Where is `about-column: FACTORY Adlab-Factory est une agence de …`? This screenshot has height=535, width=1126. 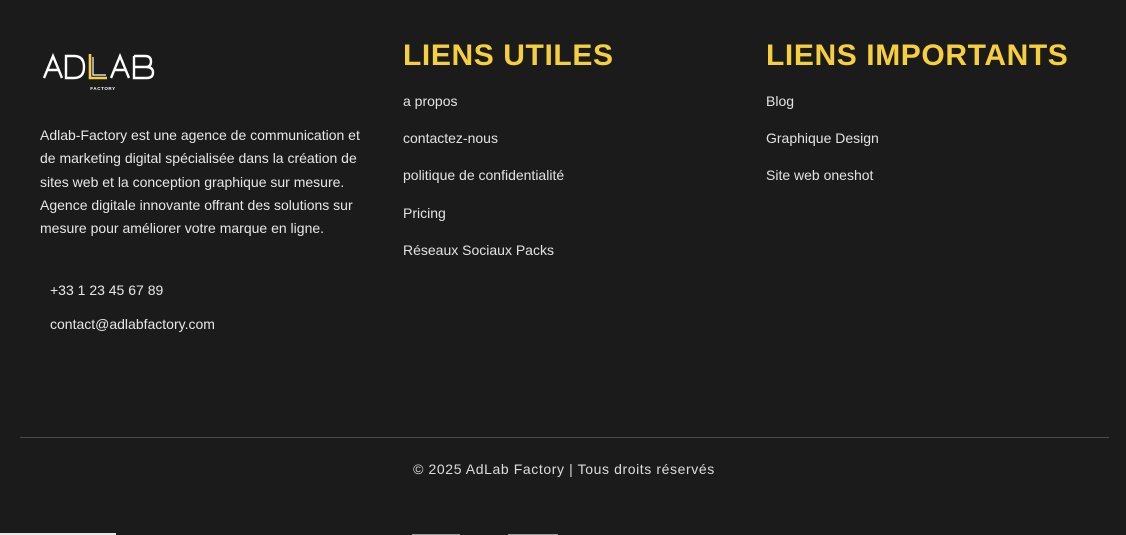
about-column: FACTORY Adlab-Factory est une agence de … is located at coordinates (205, 144).